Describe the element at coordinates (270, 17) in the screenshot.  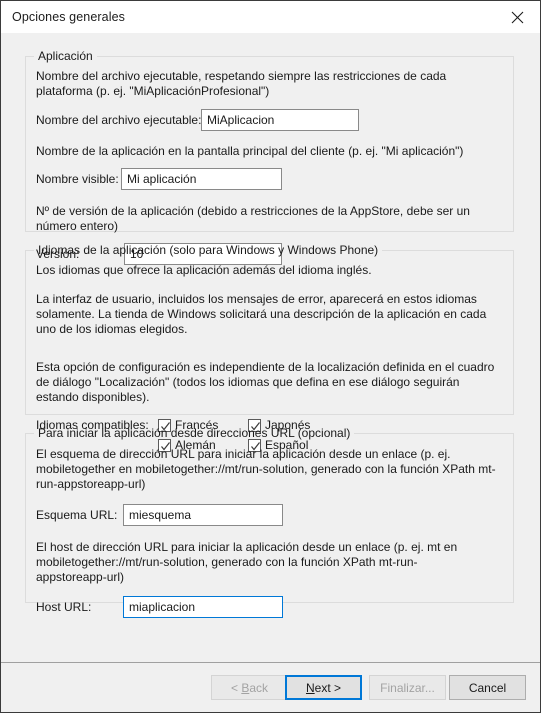
I see `title-bar: Opciones generales` at that location.